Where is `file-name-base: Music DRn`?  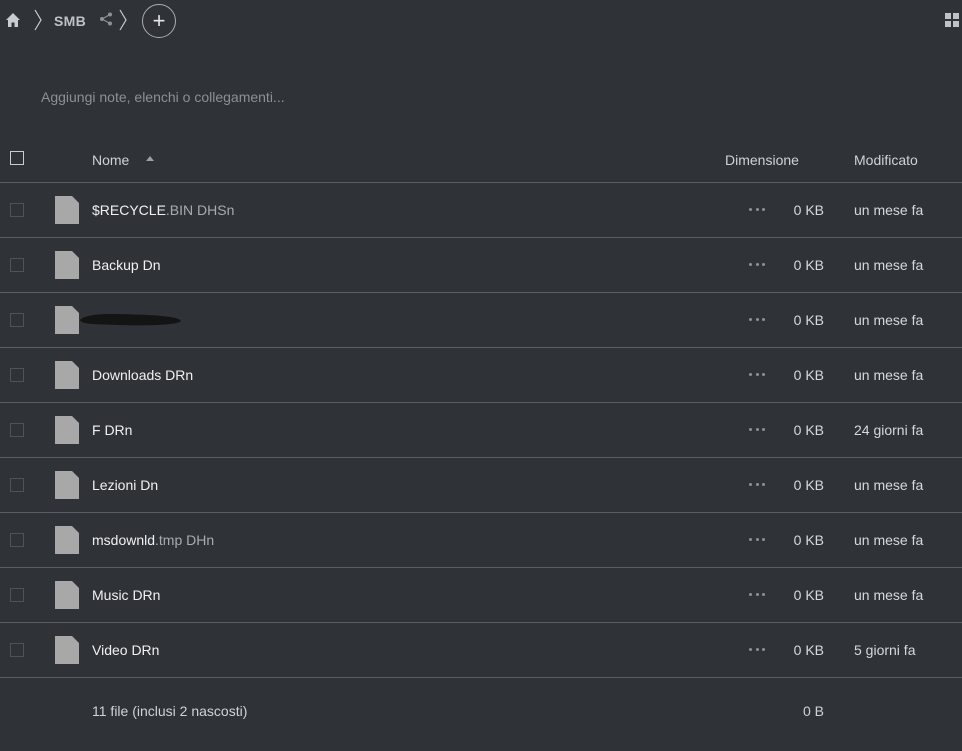 file-name-base: Music DRn is located at coordinates (126, 595).